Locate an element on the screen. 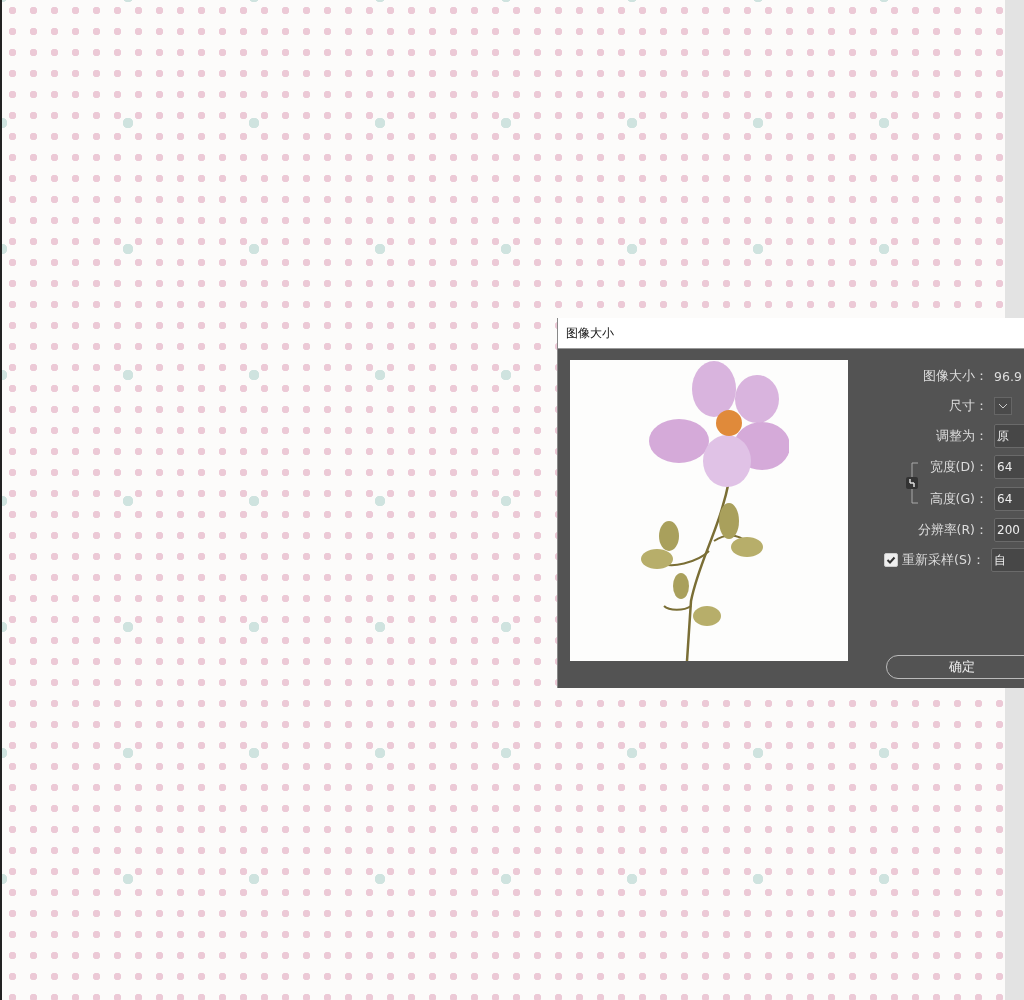 This screenshot has width=1024, height=1000. field-label: 重新采样(S)： is located at coordinates (943, 560).